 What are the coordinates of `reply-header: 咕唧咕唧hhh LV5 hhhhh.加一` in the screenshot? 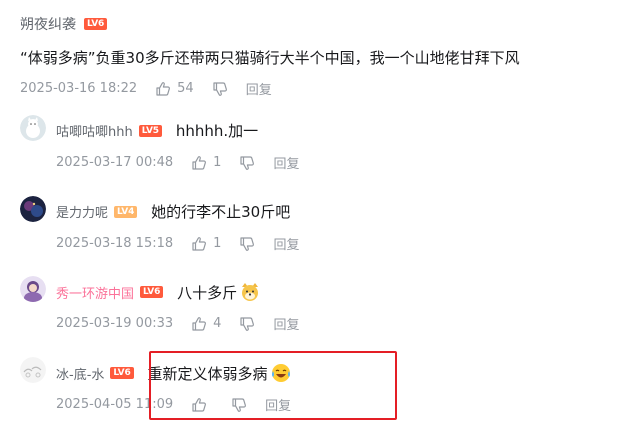 It's located at (157, 130).